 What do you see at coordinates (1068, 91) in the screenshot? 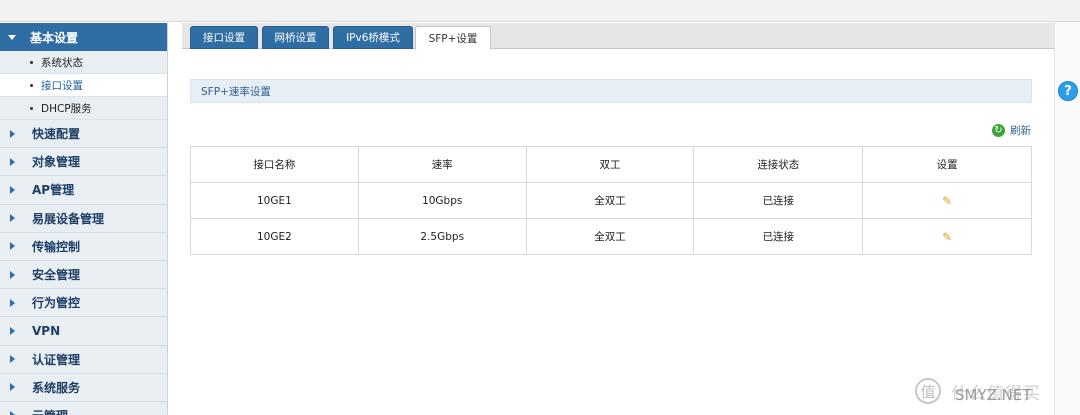
I see `help-icon: ?` at bounding box center [1068, 91].